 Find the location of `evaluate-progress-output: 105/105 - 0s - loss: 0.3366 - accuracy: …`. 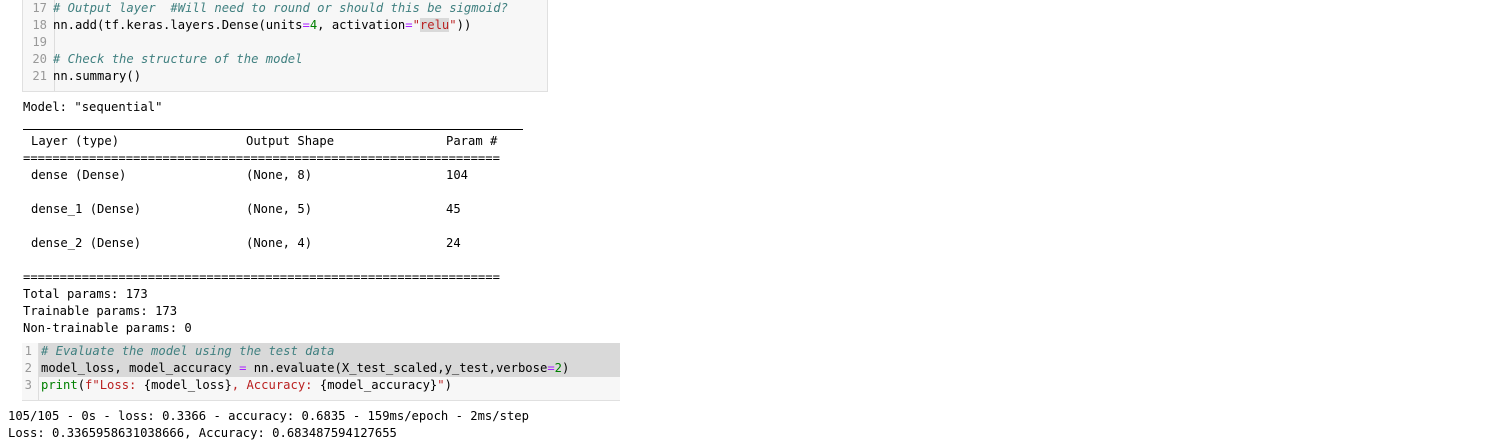

evaluate-progress-output: 105/105 - 0s - loss: 0.3366 - accuracy: … is located at coordinates (268, 416).